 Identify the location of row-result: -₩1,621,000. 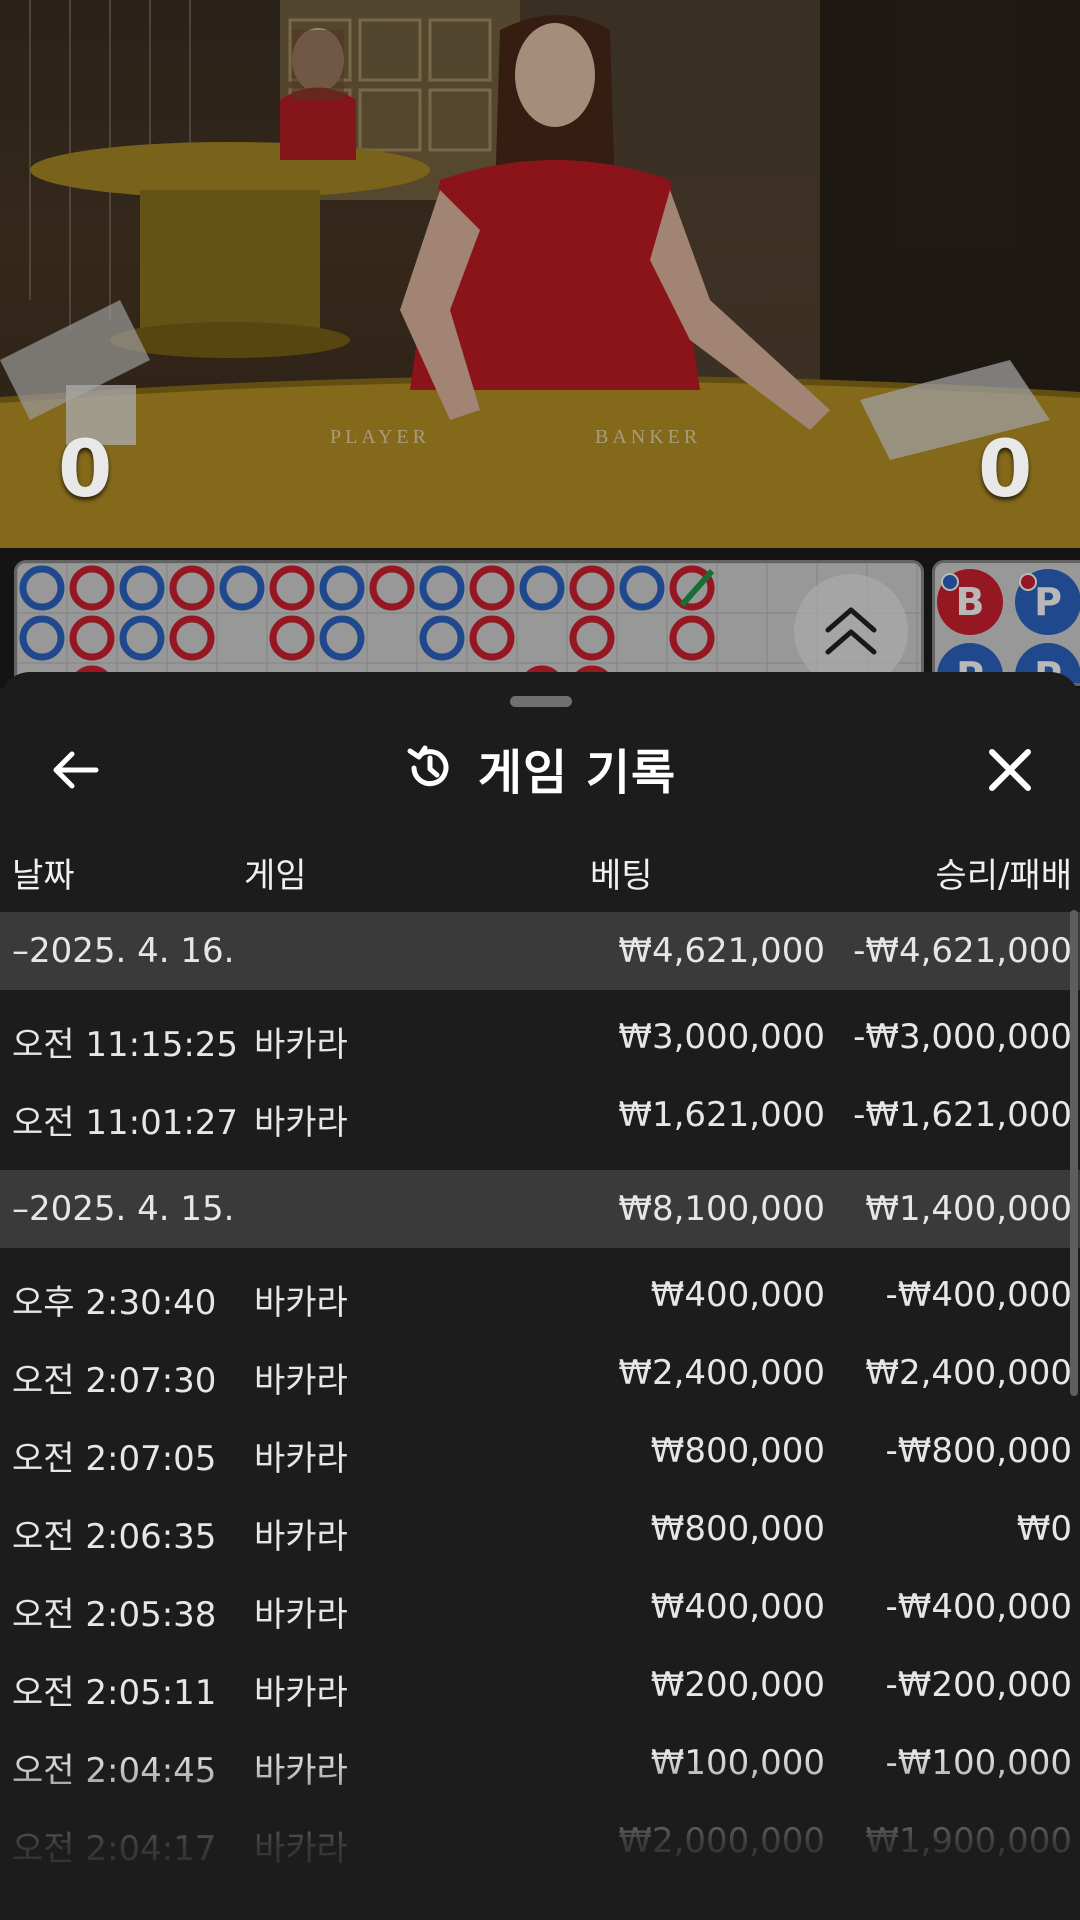
(962, 1115).